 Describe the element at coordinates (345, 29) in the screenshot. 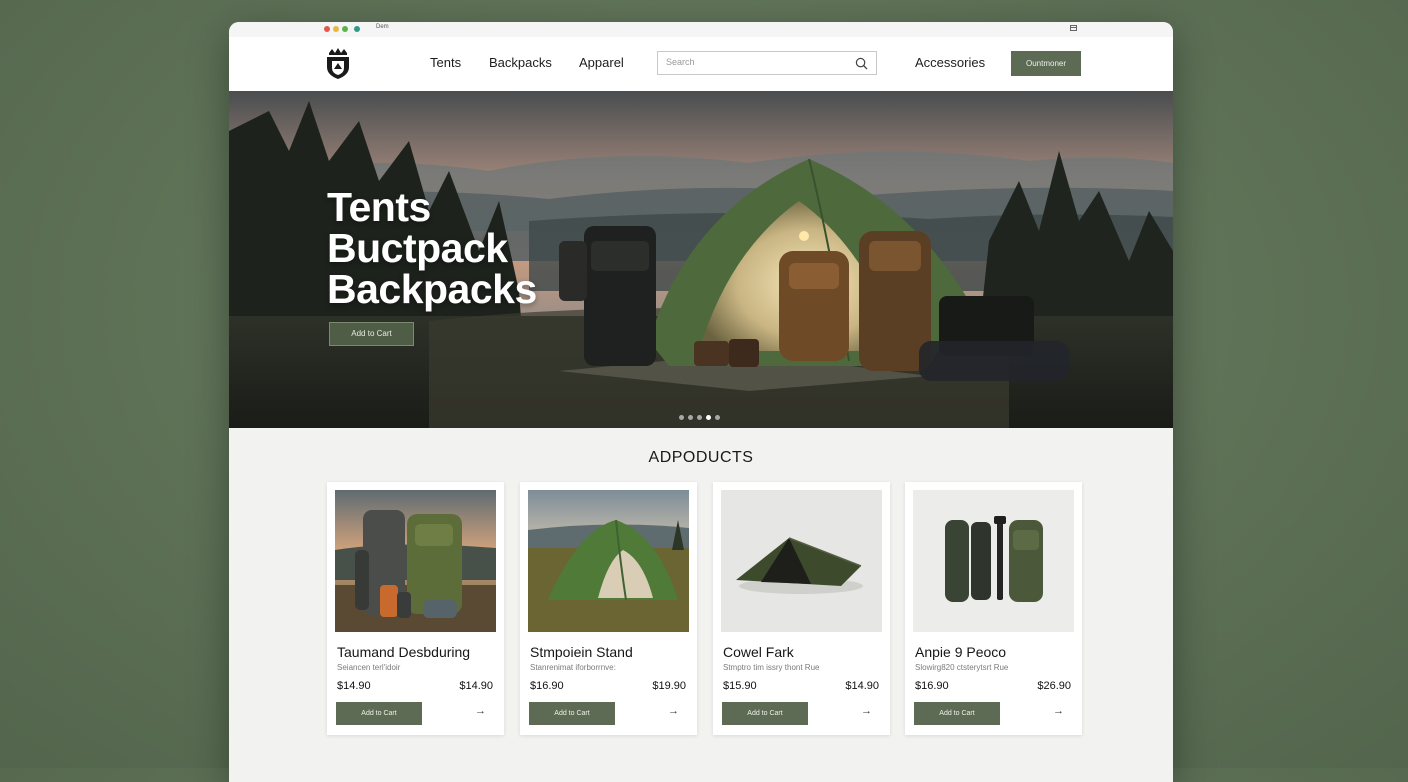

I see `maximize-dot` at that location.